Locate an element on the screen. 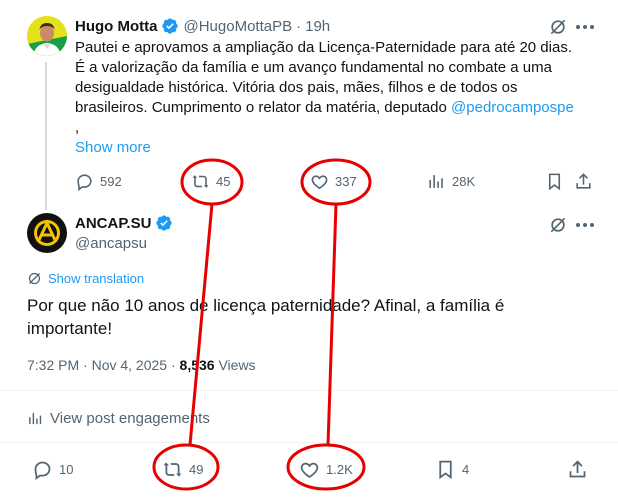 The image size is (618, 498). reply-count: 10 is located at coordinates (66, 469).